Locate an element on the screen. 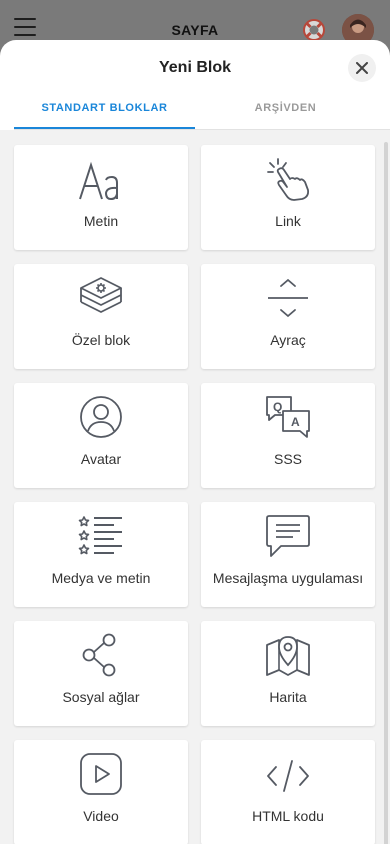 The height and width of the screenshot is (844, 390). block-label: Avatar is located at coordinates (101, 459).